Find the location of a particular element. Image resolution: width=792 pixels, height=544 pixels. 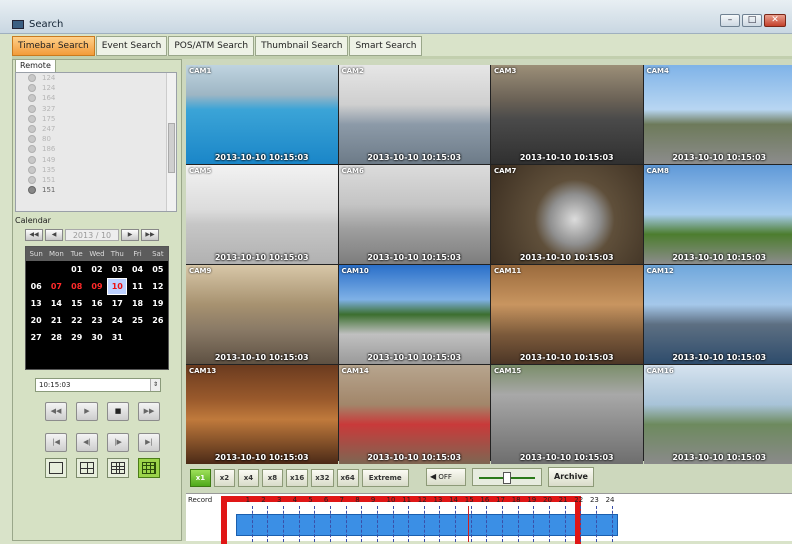

speed-button: x1 is located at coordinates (200, 478).